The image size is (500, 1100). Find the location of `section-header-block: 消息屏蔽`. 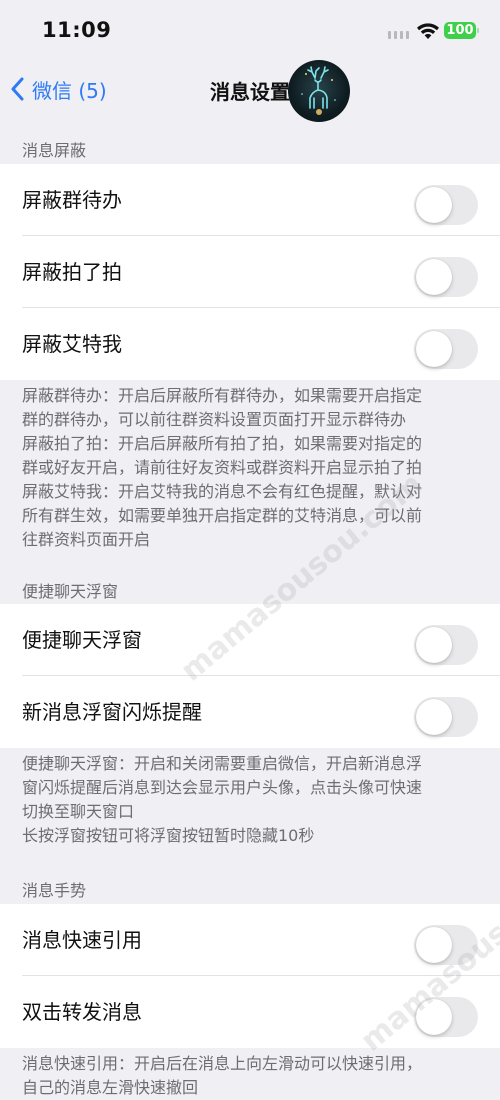

section-header-block: 消息屏蔽 is located at coordinates (54, 150).